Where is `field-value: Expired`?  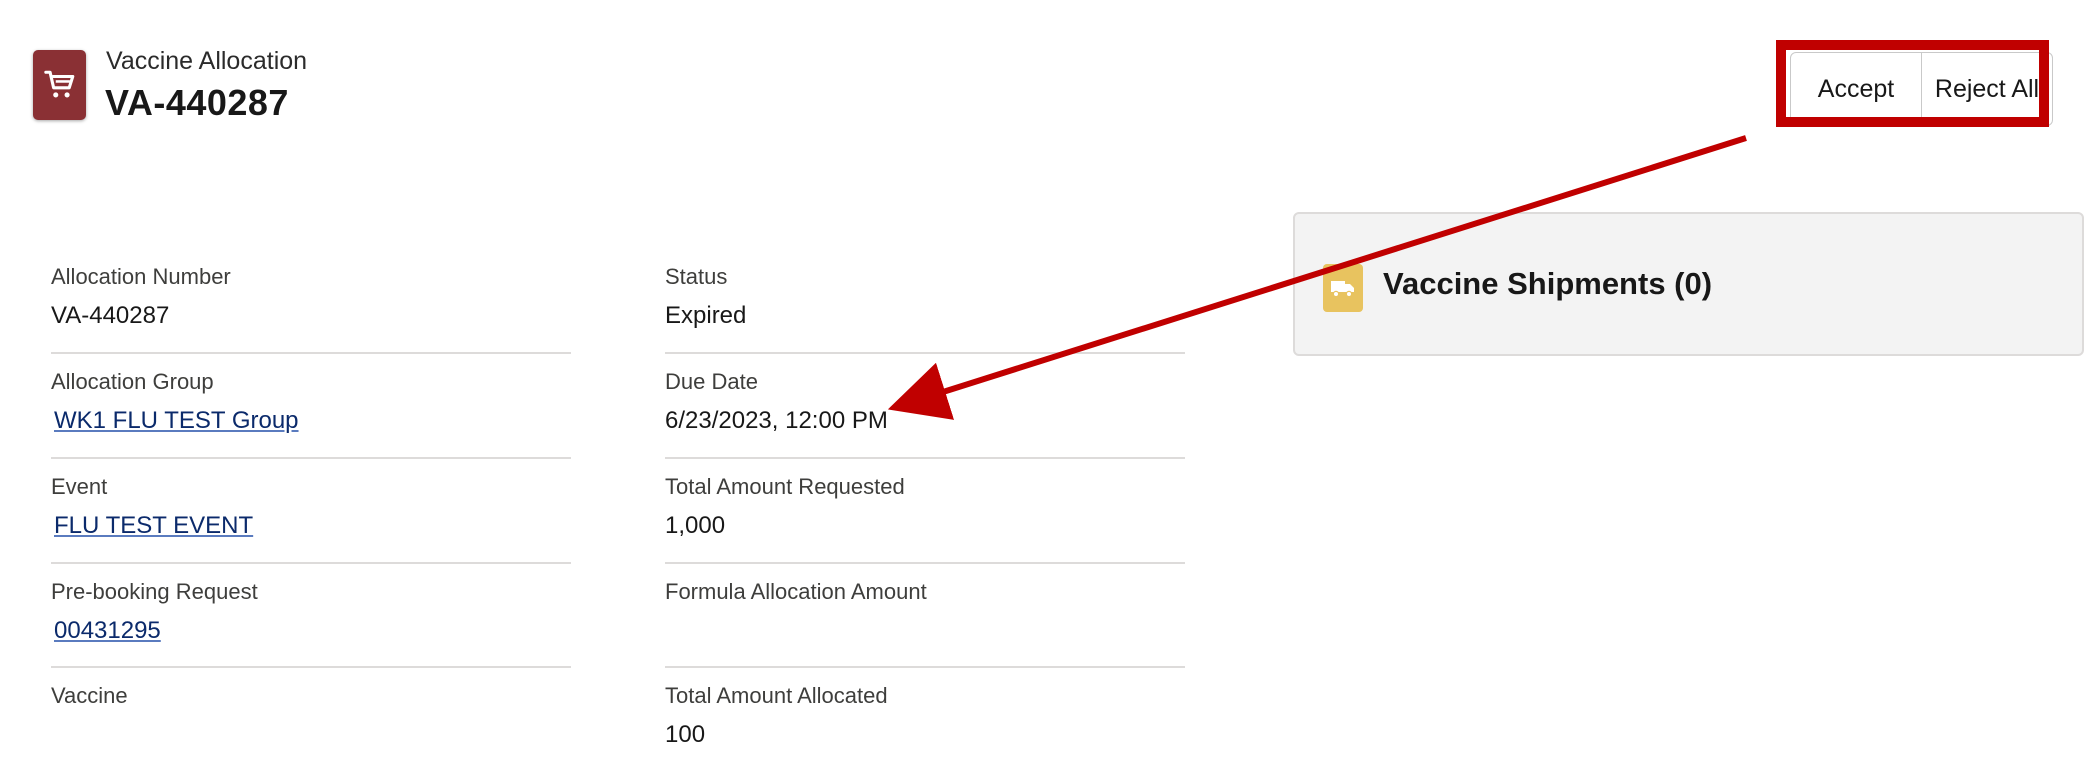 field-value: Expired is located at coordinates (706, 315).